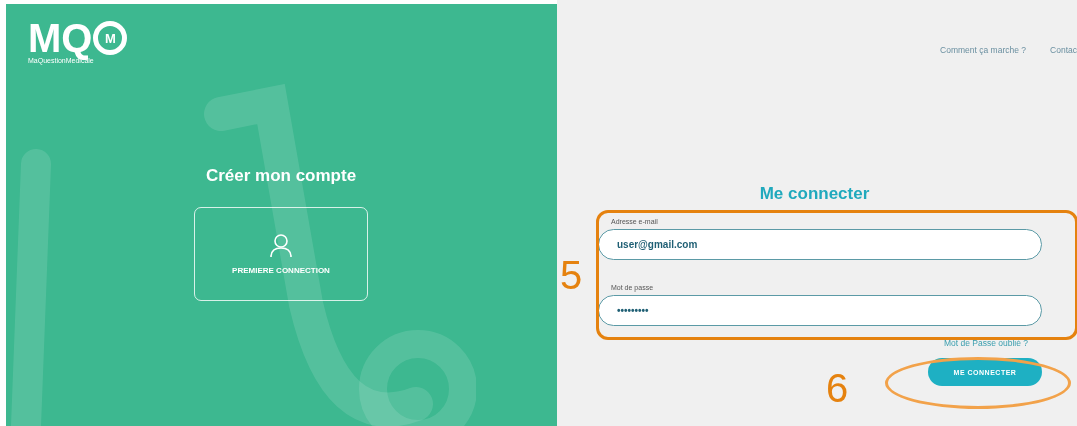 This screenshot has height=426, width=1077. I want to click on input-field: user@gmail.com, so click(820, 244).